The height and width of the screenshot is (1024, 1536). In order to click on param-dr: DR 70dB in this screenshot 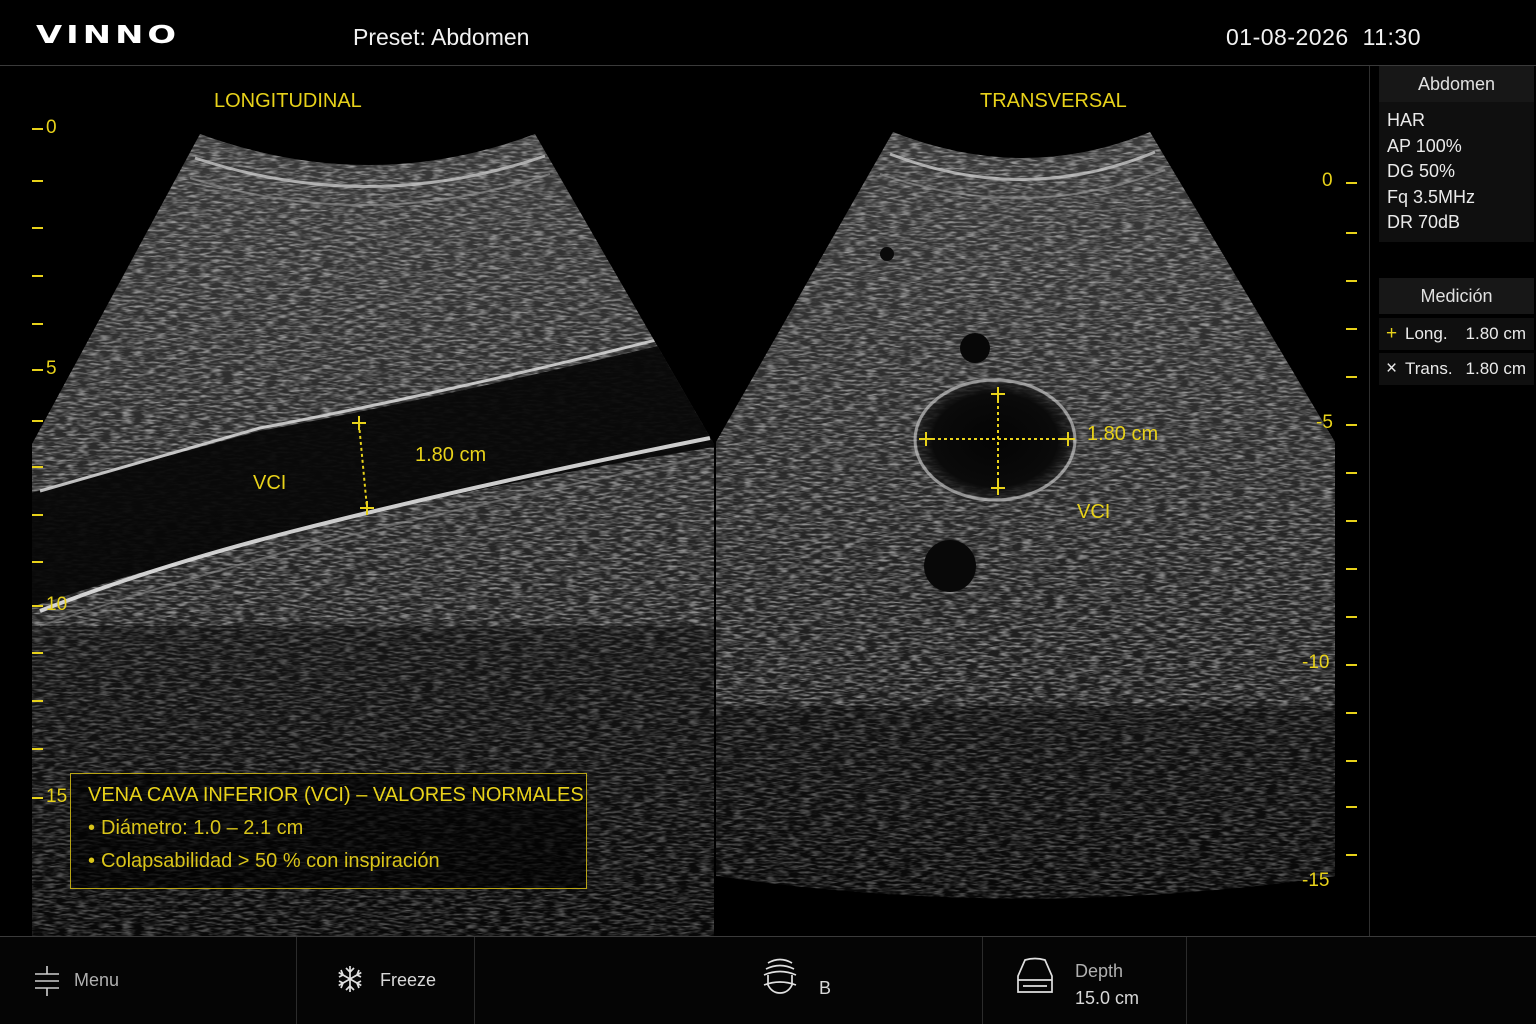, I will do `click(1424, 222)`.